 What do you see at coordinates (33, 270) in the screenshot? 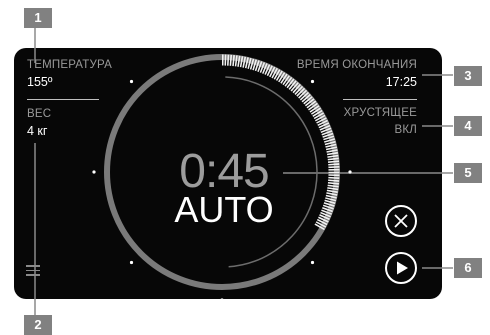
I see `menu-icon` at bounding box center [33, 270].